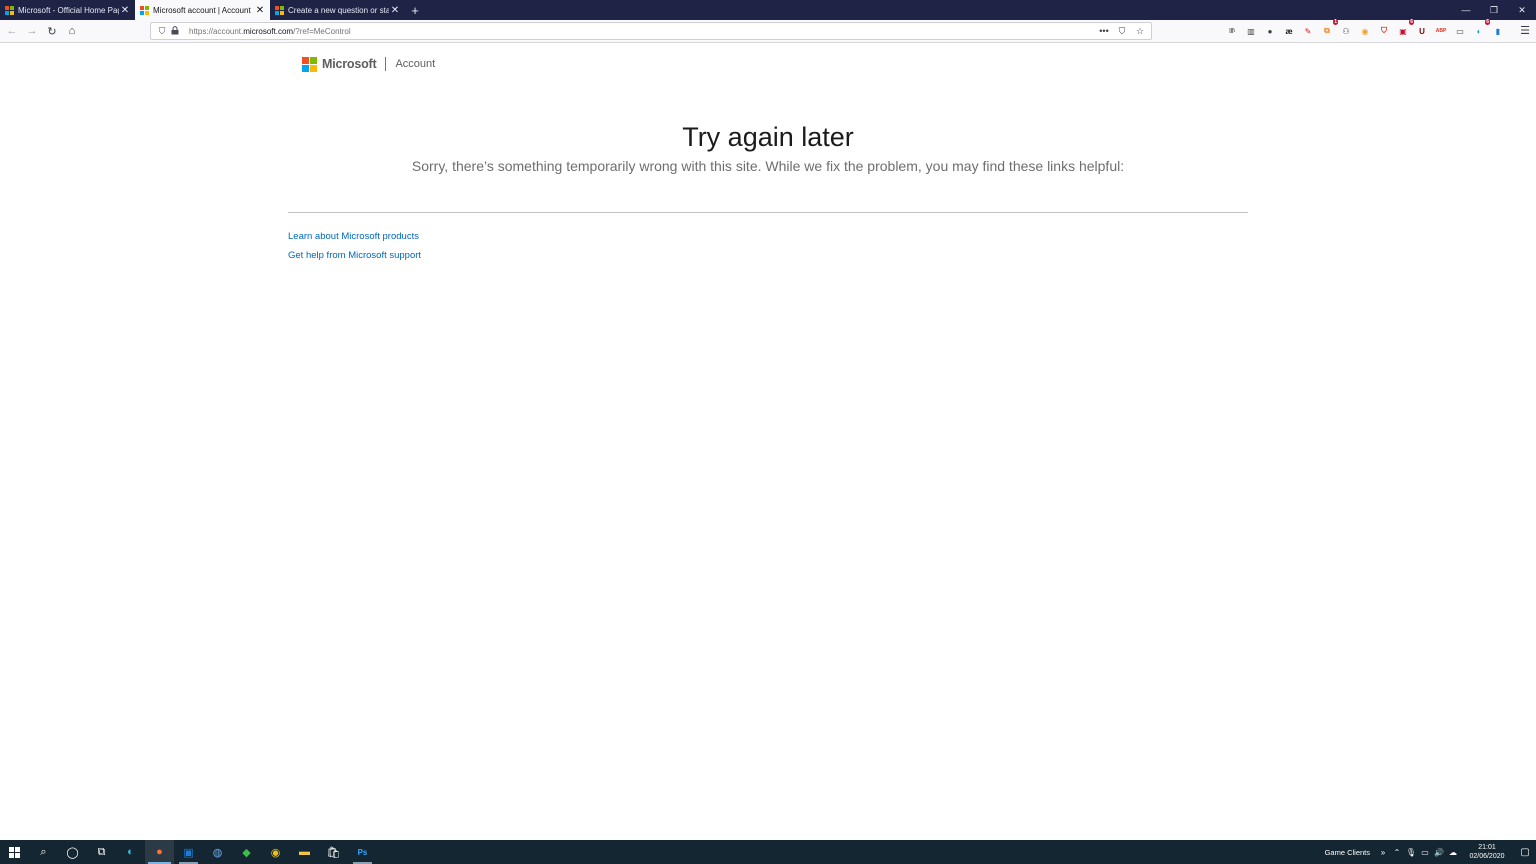 The width and height of the screenshot is (1536, 864). I want to click on restore-button: ❐, so click(1494, 10).